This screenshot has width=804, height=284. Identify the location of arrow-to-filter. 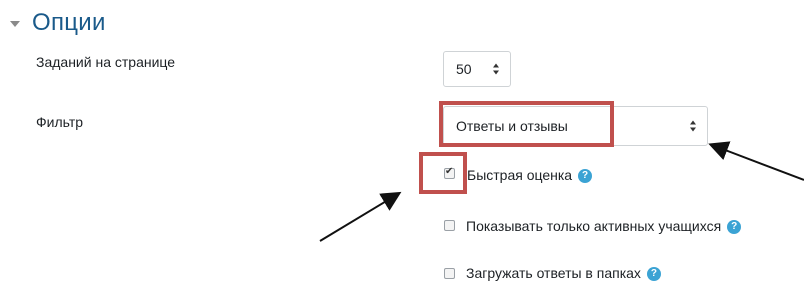
(756, 161).